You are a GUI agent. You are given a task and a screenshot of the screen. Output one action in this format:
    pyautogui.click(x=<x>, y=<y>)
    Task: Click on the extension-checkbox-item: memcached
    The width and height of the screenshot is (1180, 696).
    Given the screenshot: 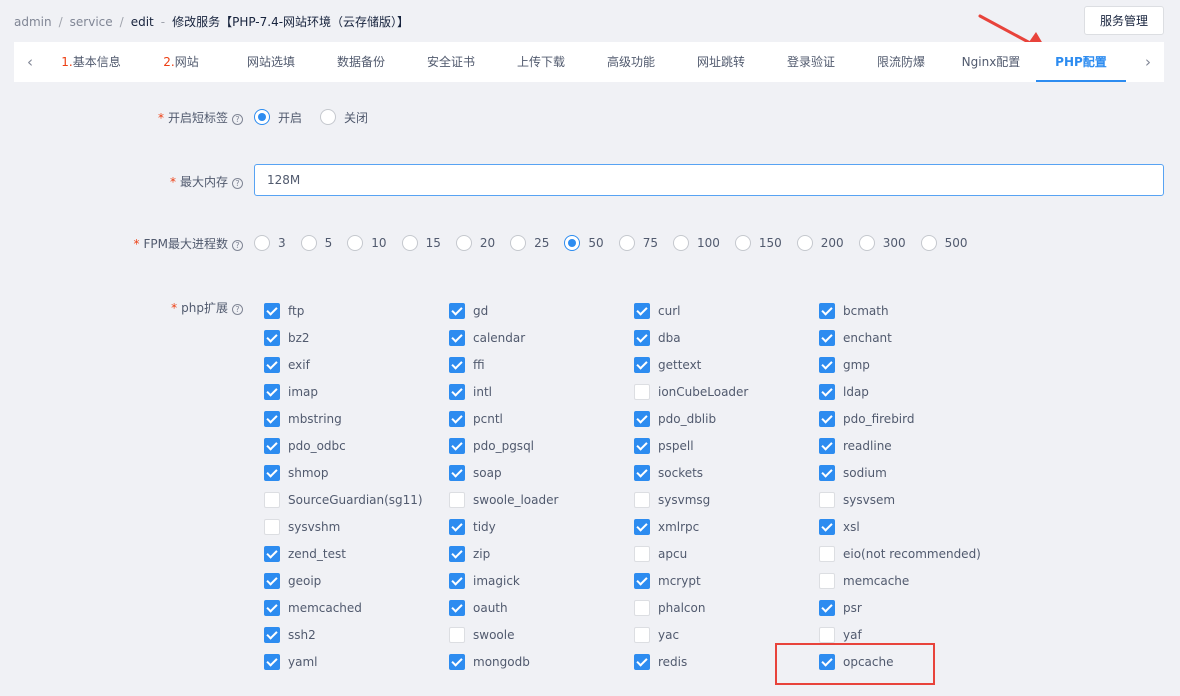 What is the action you would take?
    pyautogui.click(x=356, y=607)
    